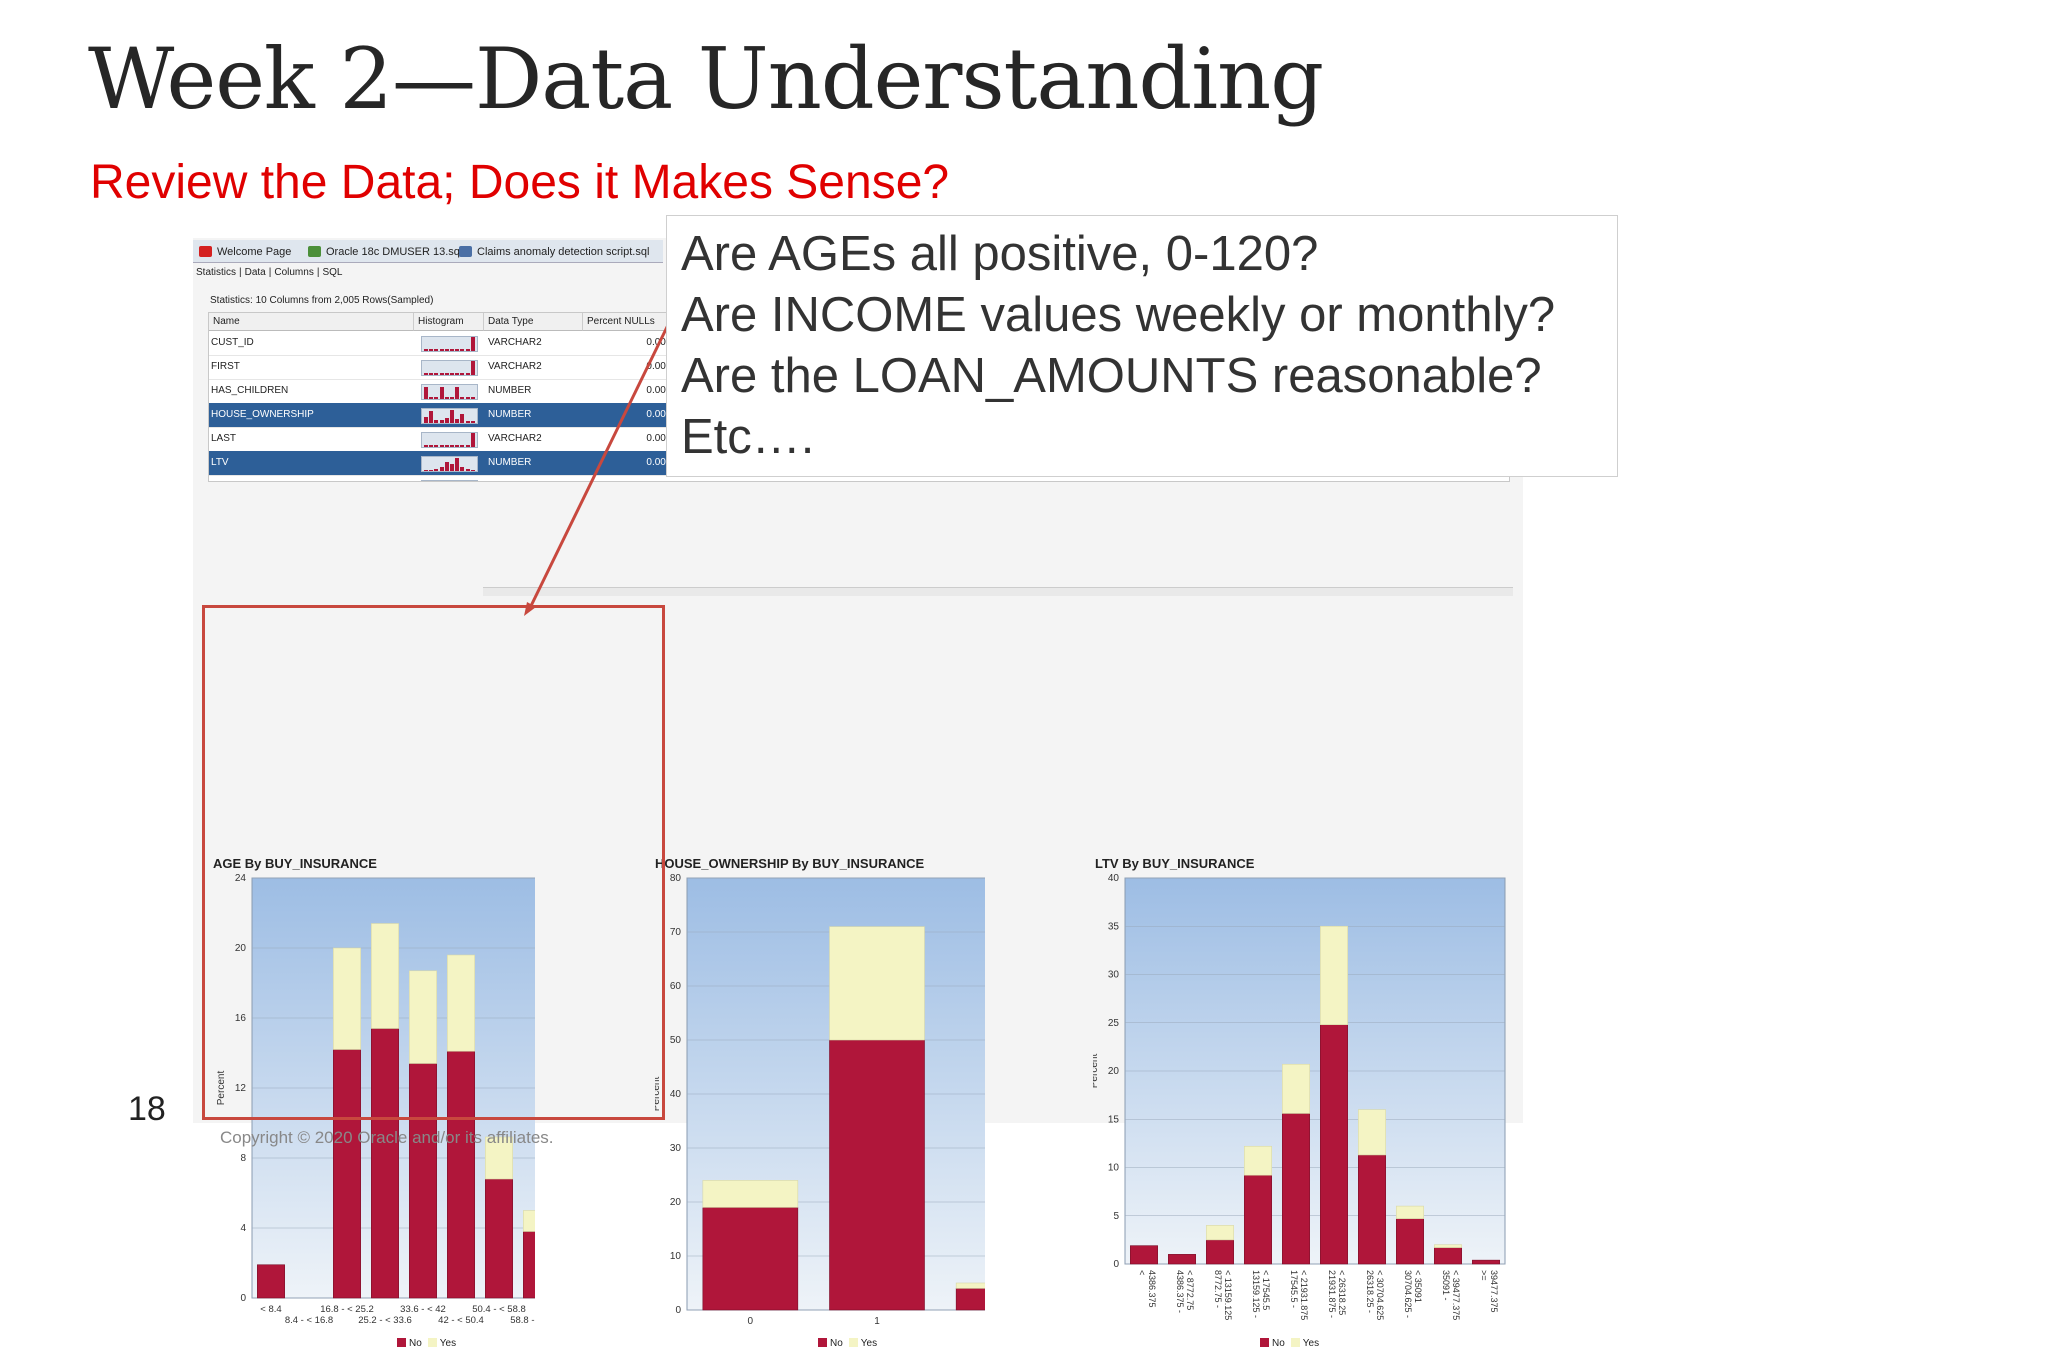  What do you see at coordinates (533, 322) in the screenshot?
I see `column-header-data-type: Data Type` at bounding box center [533, 322].